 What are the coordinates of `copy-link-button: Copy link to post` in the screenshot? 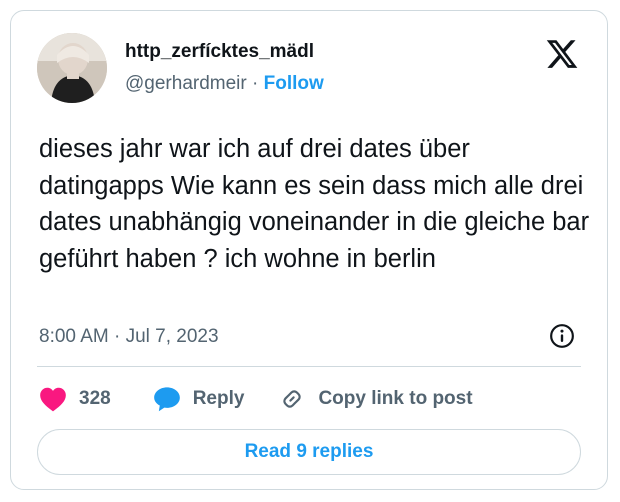 It's located at (375, 399).